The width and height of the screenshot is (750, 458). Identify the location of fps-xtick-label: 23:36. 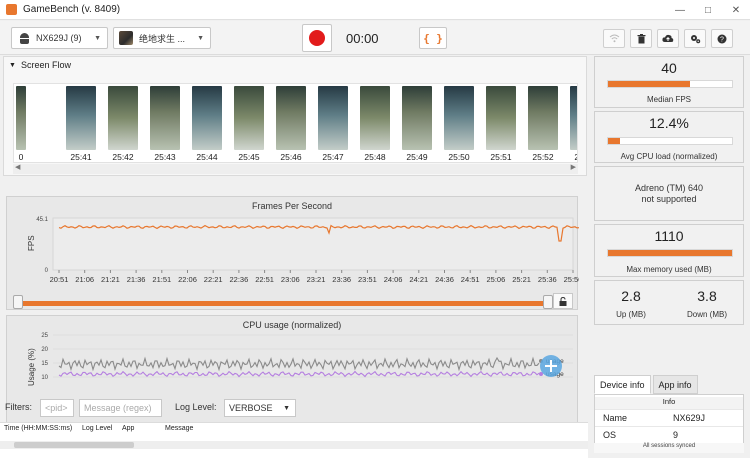
(341, 279).